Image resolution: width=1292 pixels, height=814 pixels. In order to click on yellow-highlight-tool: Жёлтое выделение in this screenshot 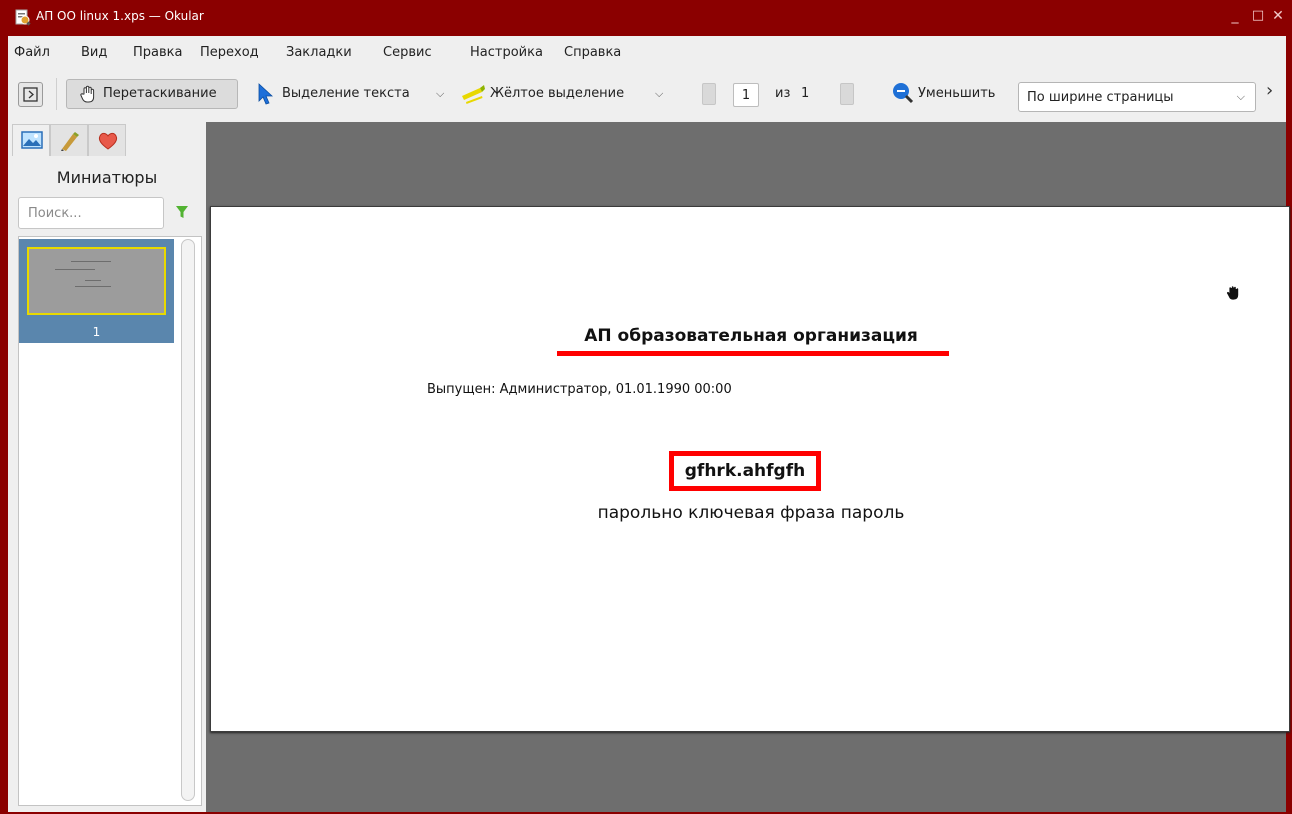, I will do `click(557, 93)`.